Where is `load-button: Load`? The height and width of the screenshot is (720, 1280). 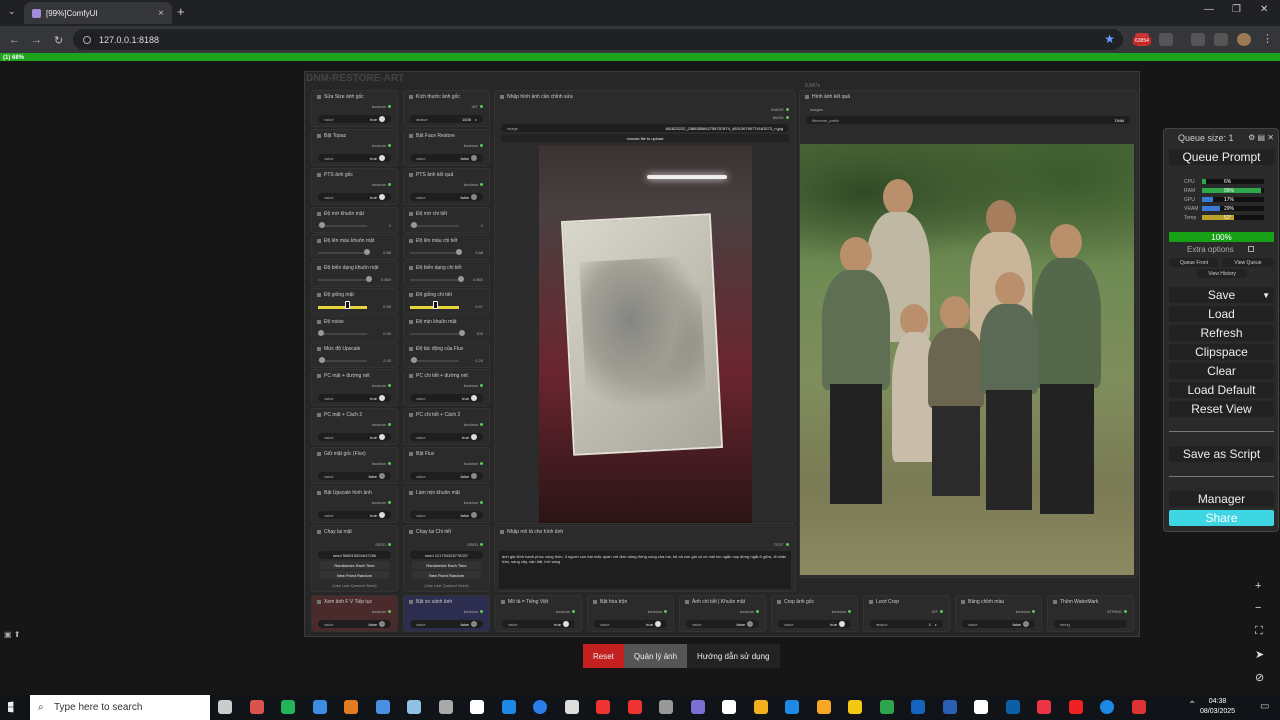
load-button: Load is located at coordinates (1221, 314).